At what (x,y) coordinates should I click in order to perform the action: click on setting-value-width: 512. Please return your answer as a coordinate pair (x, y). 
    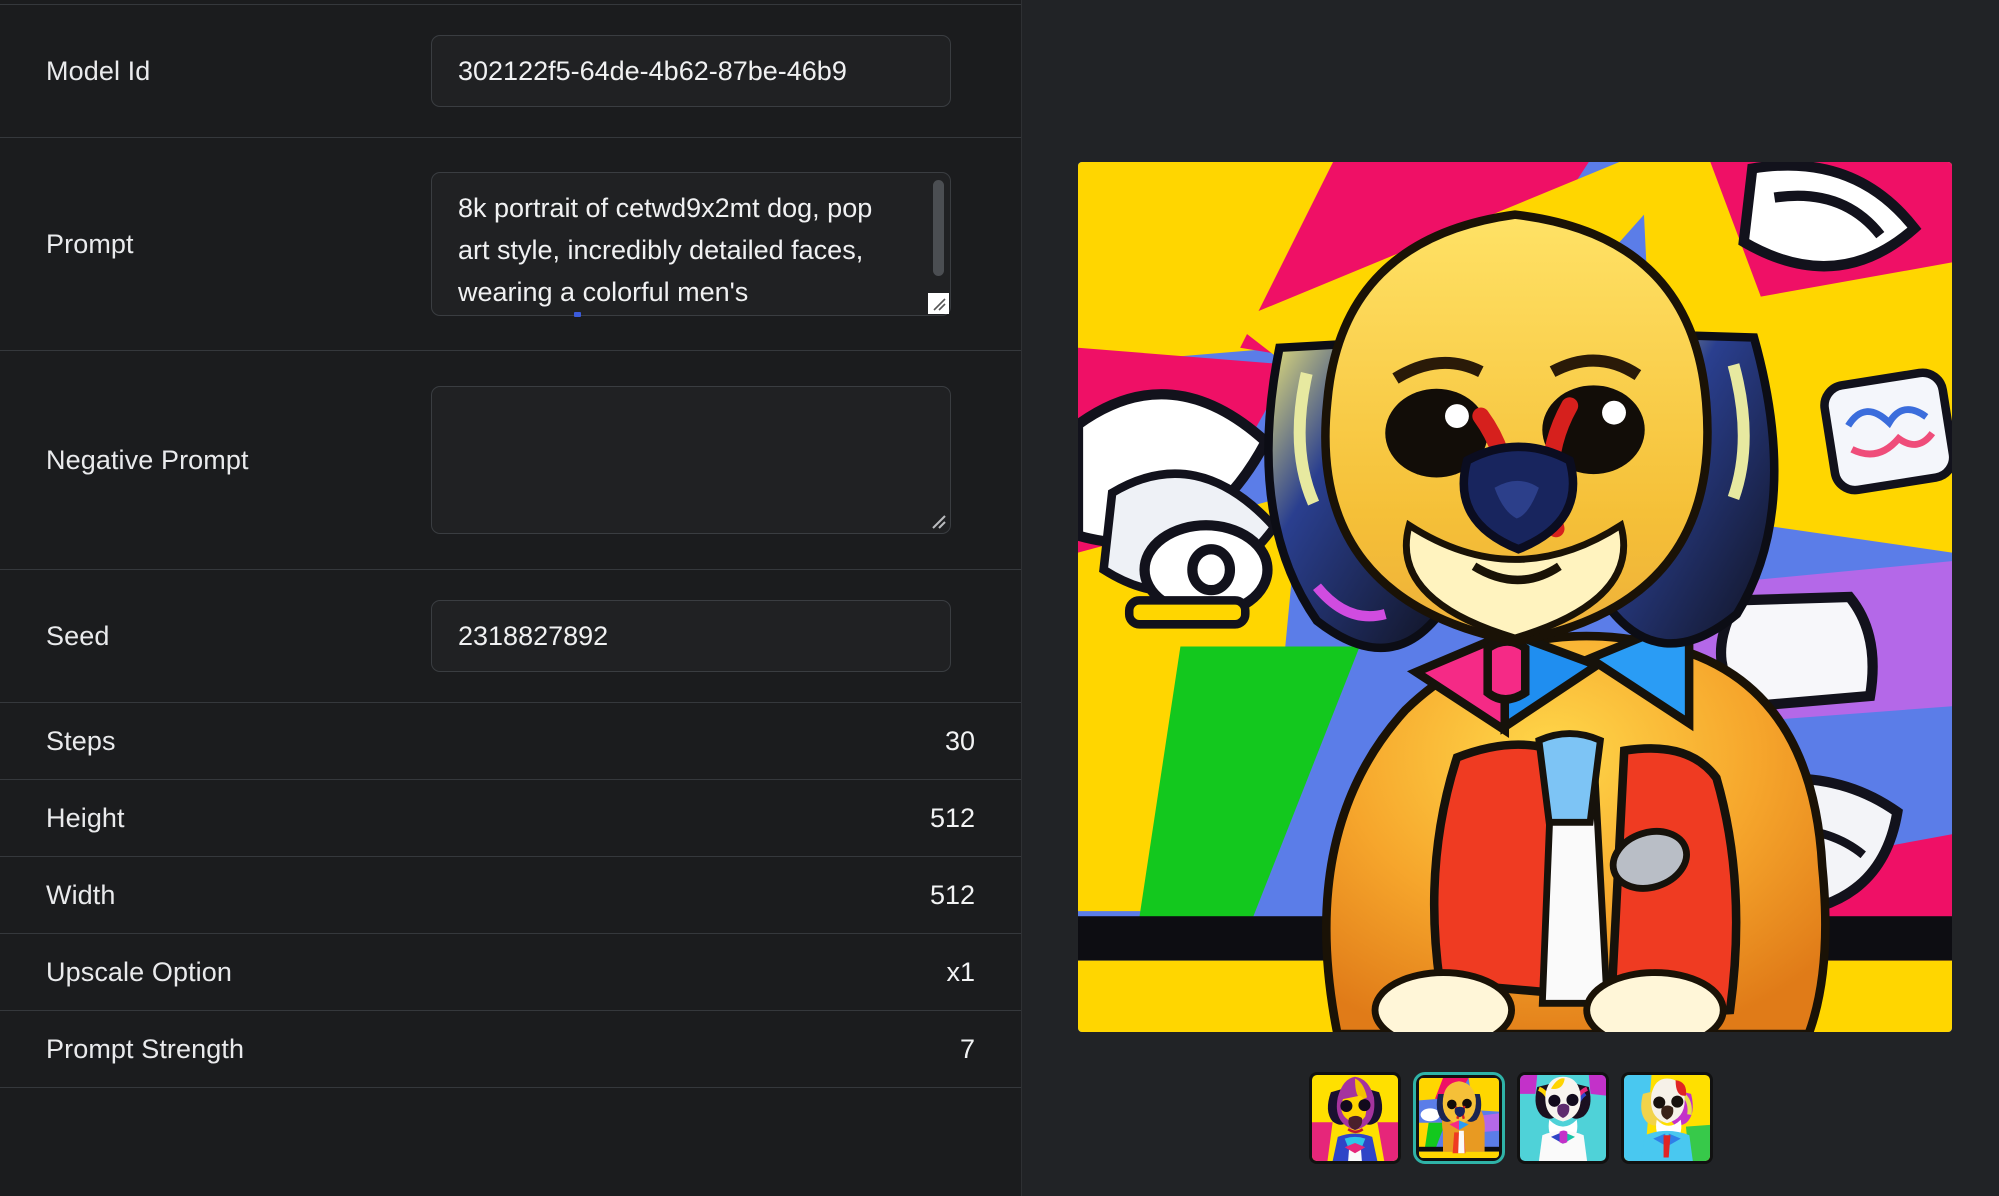
    Looking at the image, I should click on (952, 894).